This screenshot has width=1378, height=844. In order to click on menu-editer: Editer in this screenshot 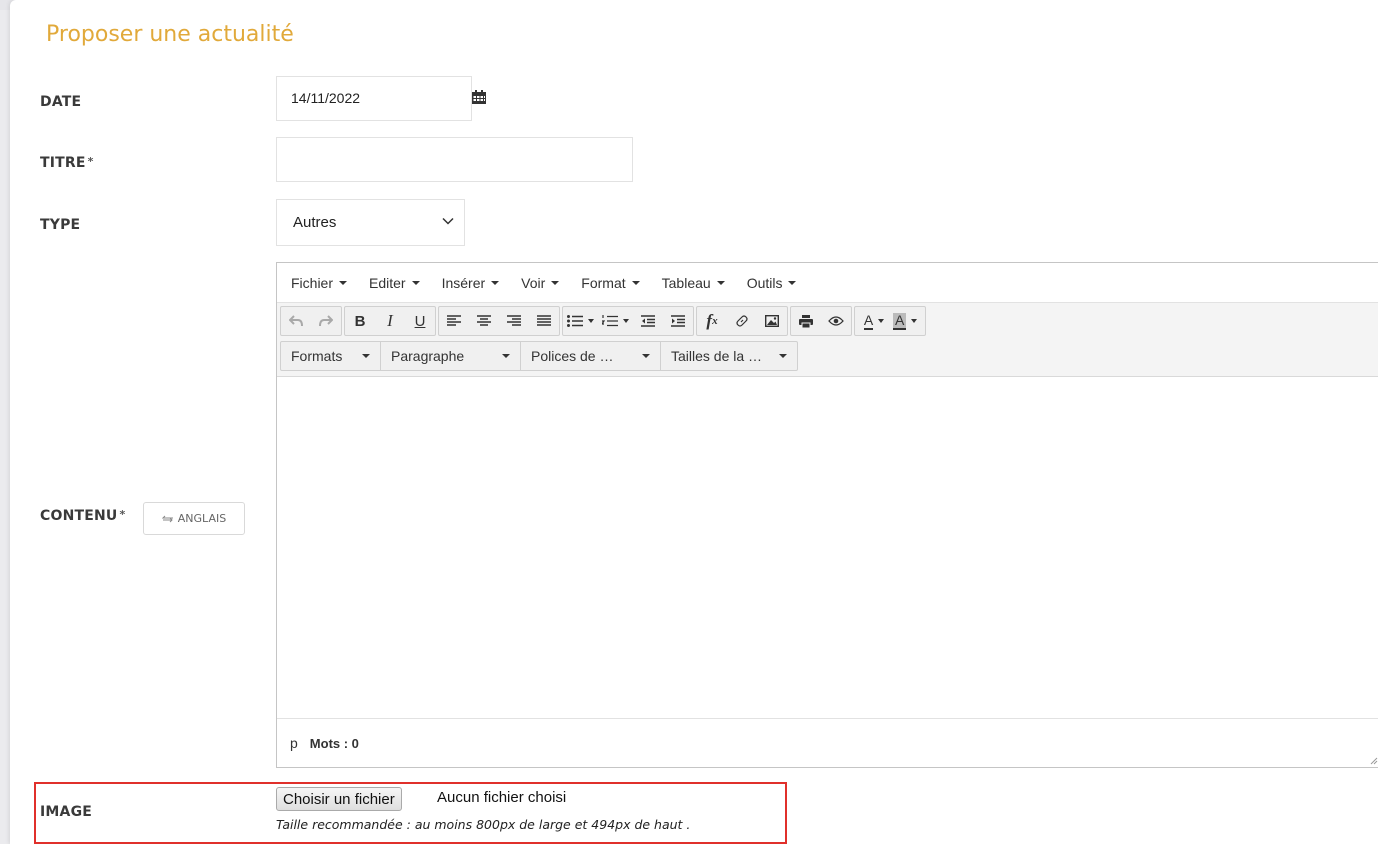, I will do `click(394, 283)`.